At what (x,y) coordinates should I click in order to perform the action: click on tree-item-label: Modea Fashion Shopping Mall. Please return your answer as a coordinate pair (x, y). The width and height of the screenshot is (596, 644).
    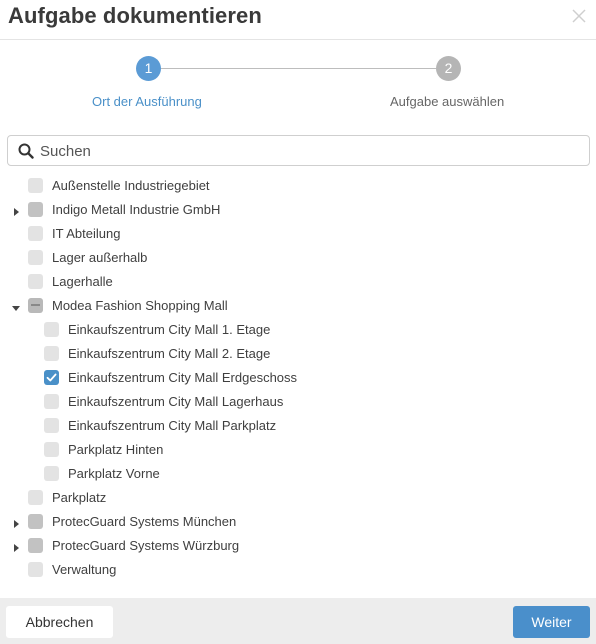
    Looking at the image, I should click on (140, 305).